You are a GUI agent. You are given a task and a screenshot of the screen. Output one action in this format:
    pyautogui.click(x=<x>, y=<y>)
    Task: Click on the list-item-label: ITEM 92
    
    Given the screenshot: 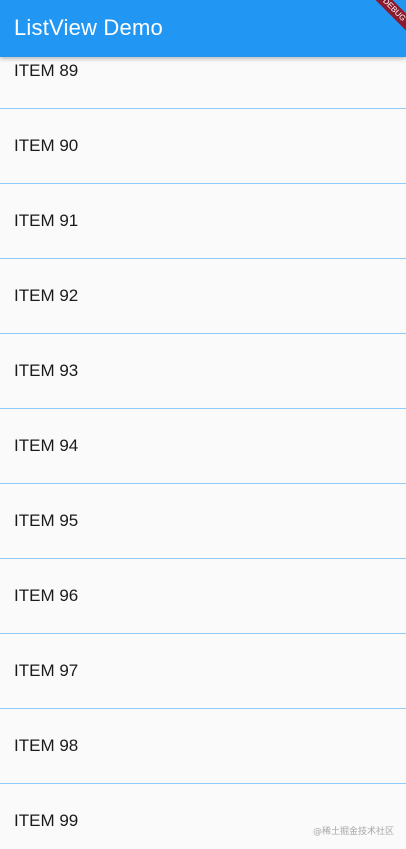 What is the action you would take?
    pyautogui.click(x=46, y=295)
    